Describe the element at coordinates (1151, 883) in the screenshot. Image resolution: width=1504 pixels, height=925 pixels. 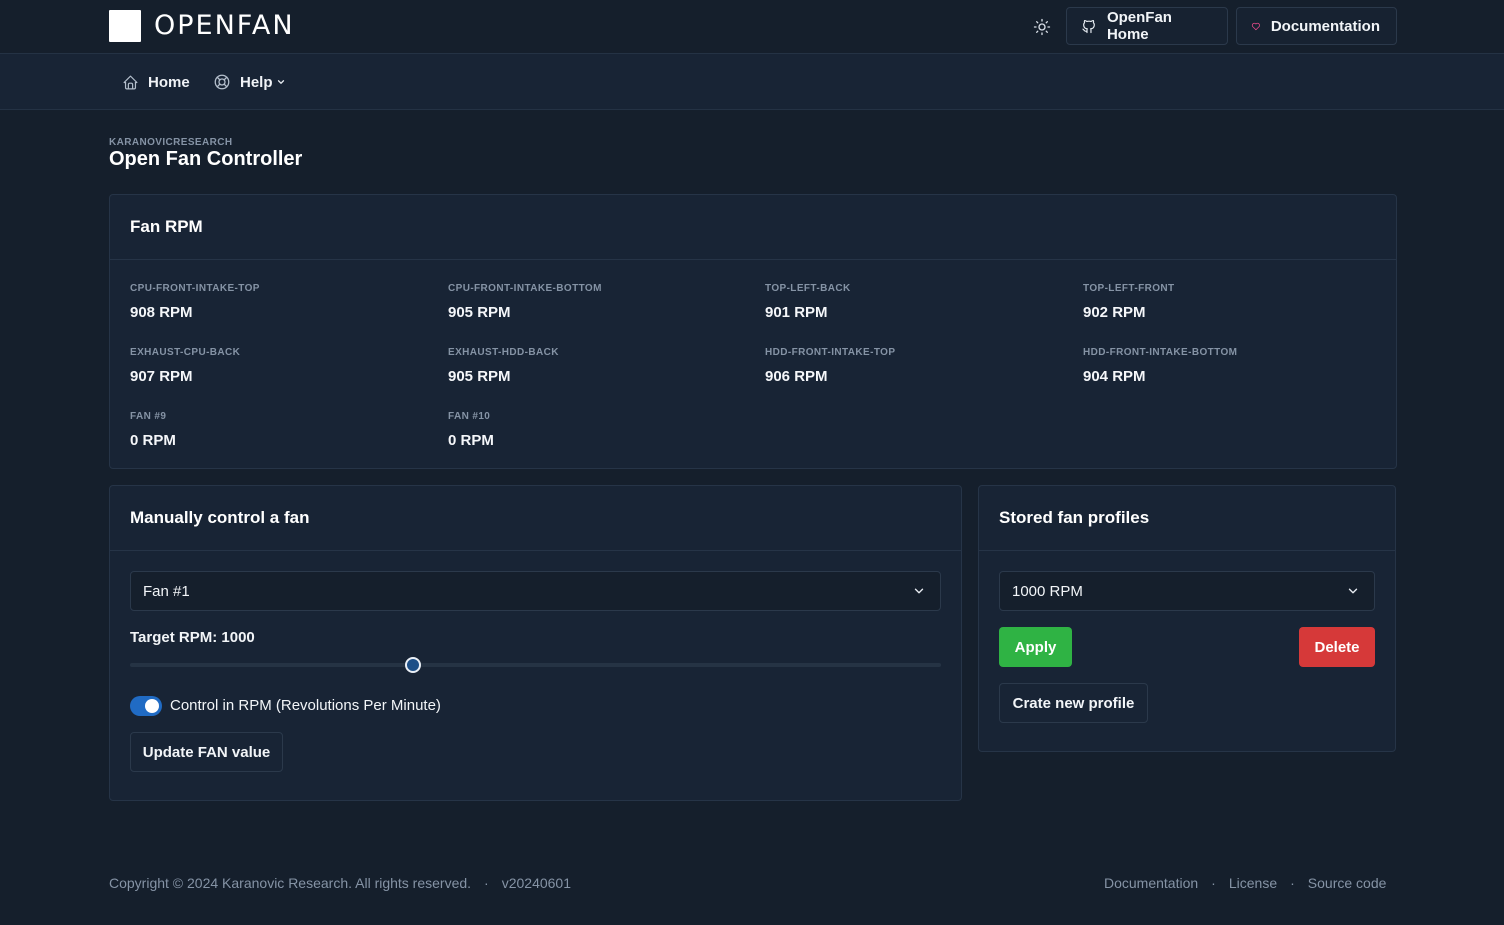
I see `footer-link-documentation: Documentation` at that location.